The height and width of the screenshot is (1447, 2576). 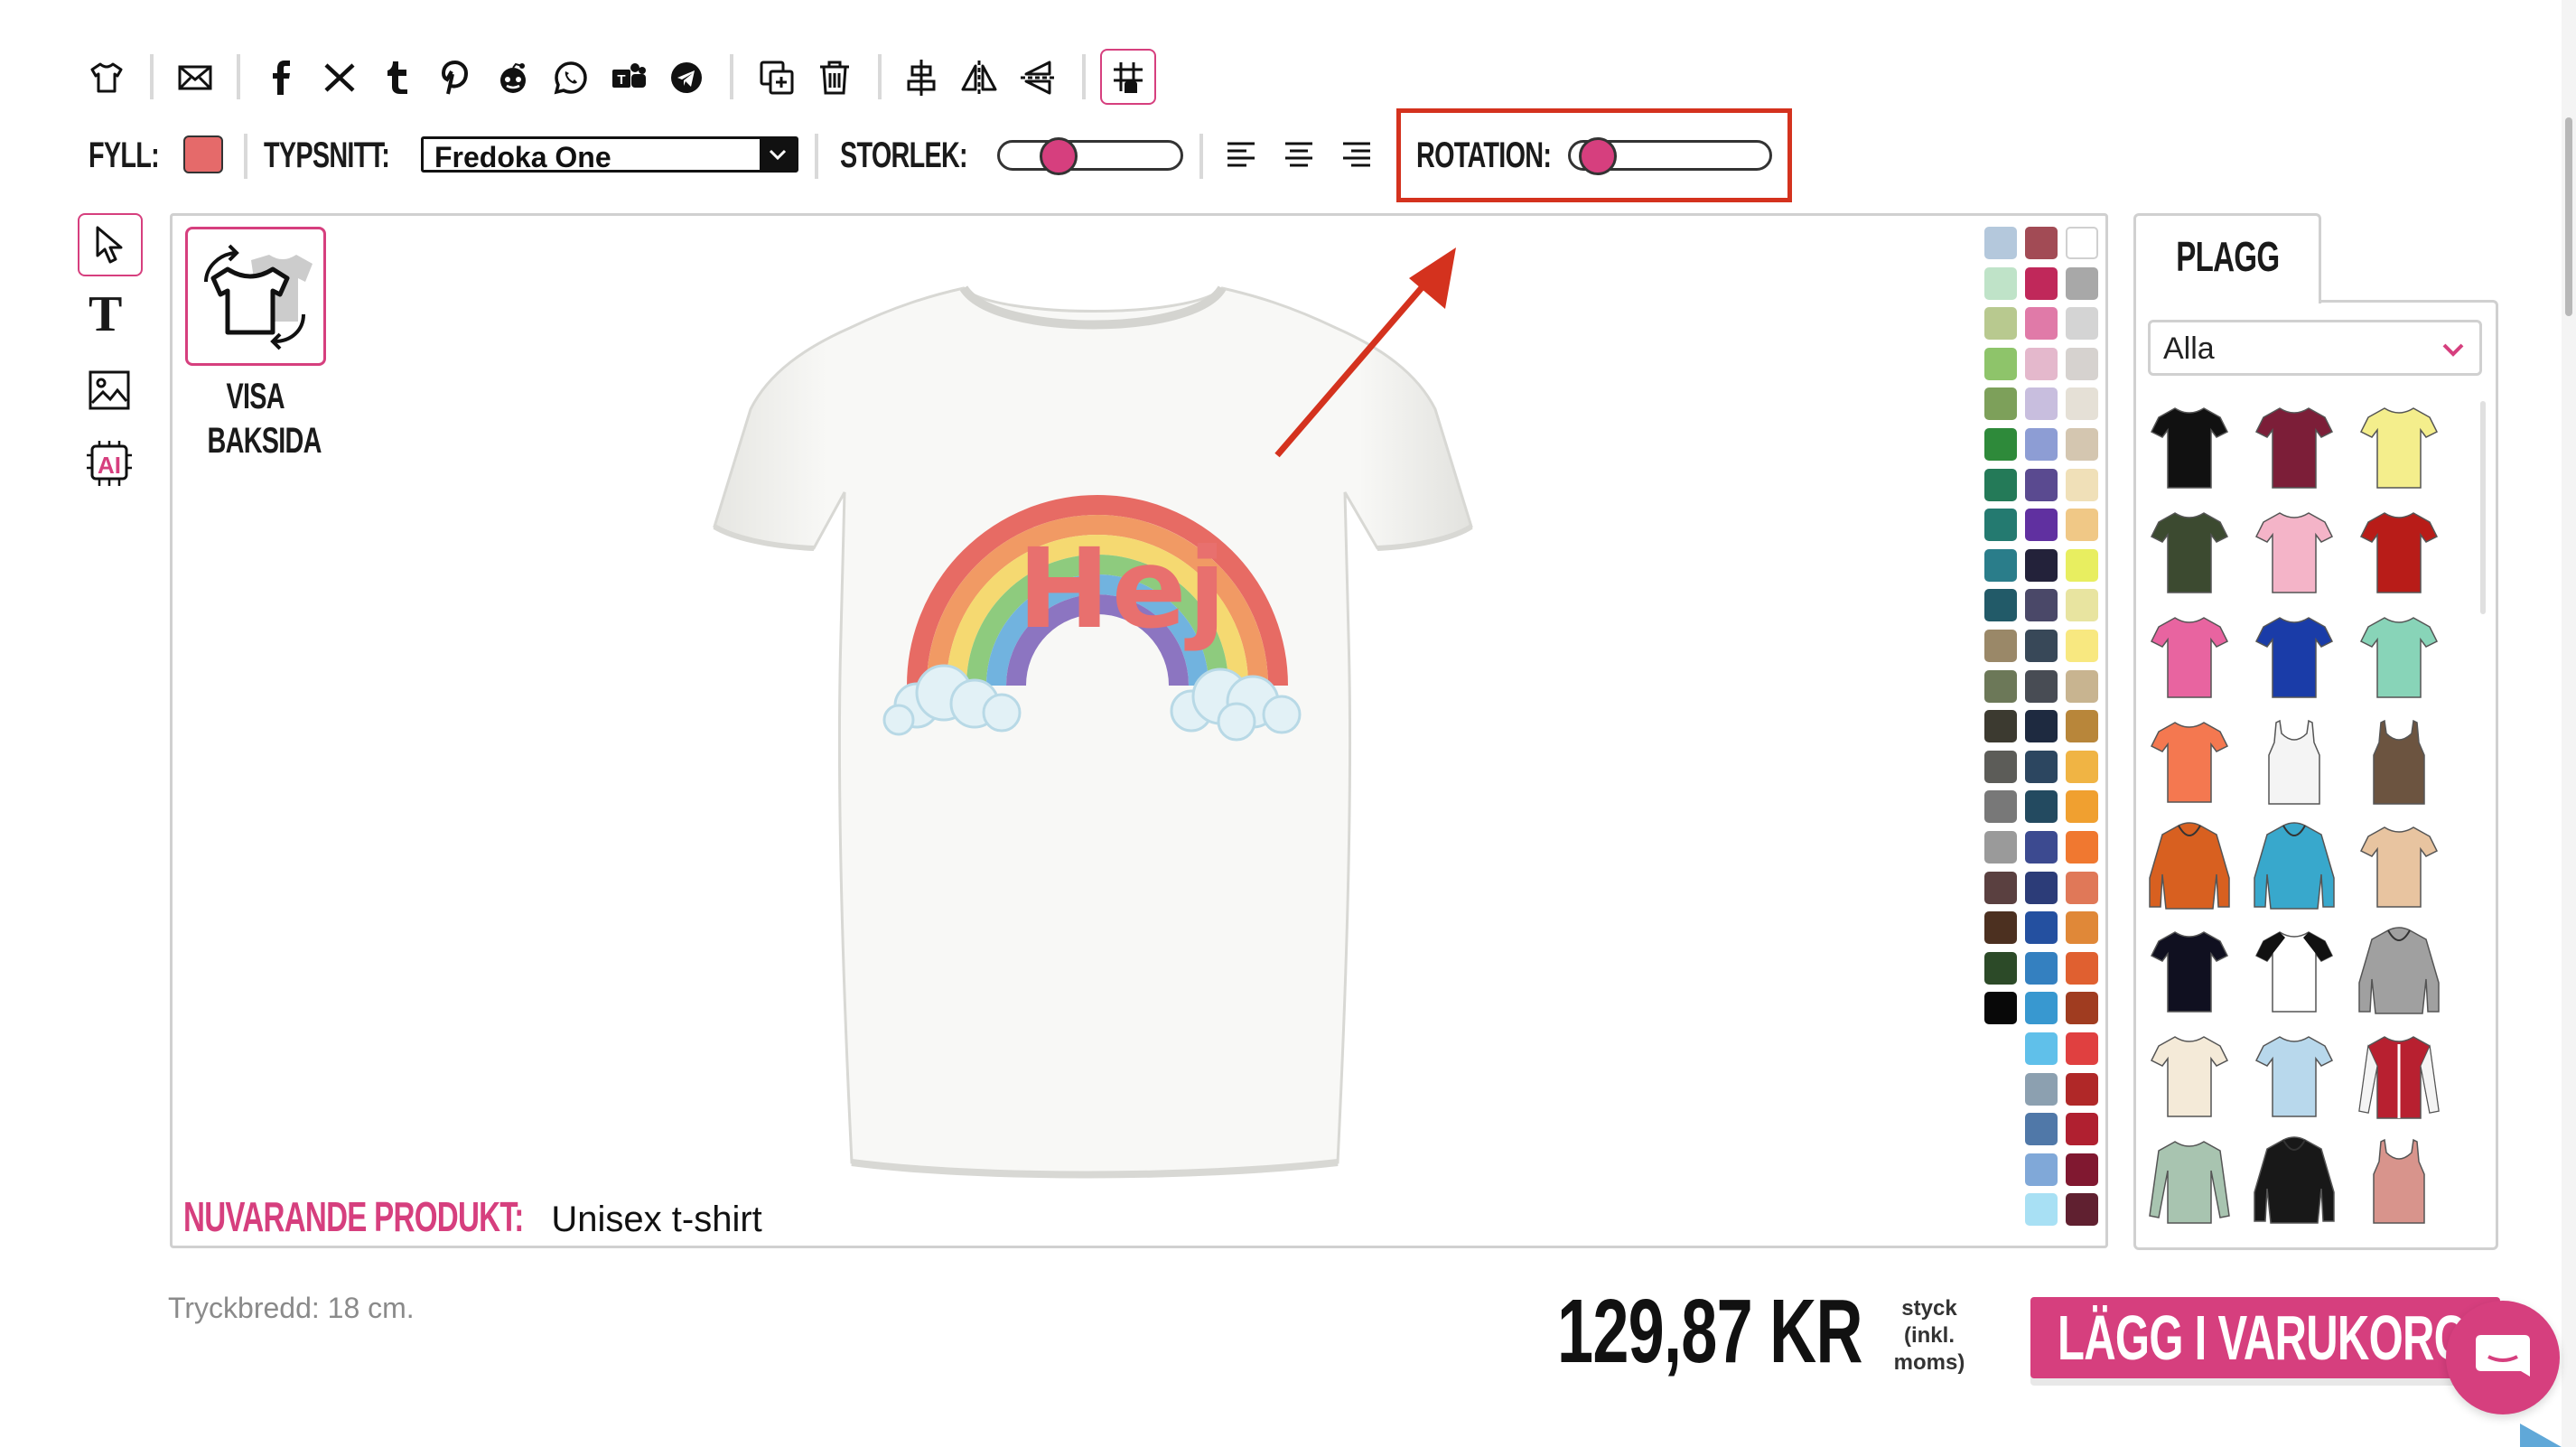 I want to click on product-white-tank-top, so click(x=2294, y=763).